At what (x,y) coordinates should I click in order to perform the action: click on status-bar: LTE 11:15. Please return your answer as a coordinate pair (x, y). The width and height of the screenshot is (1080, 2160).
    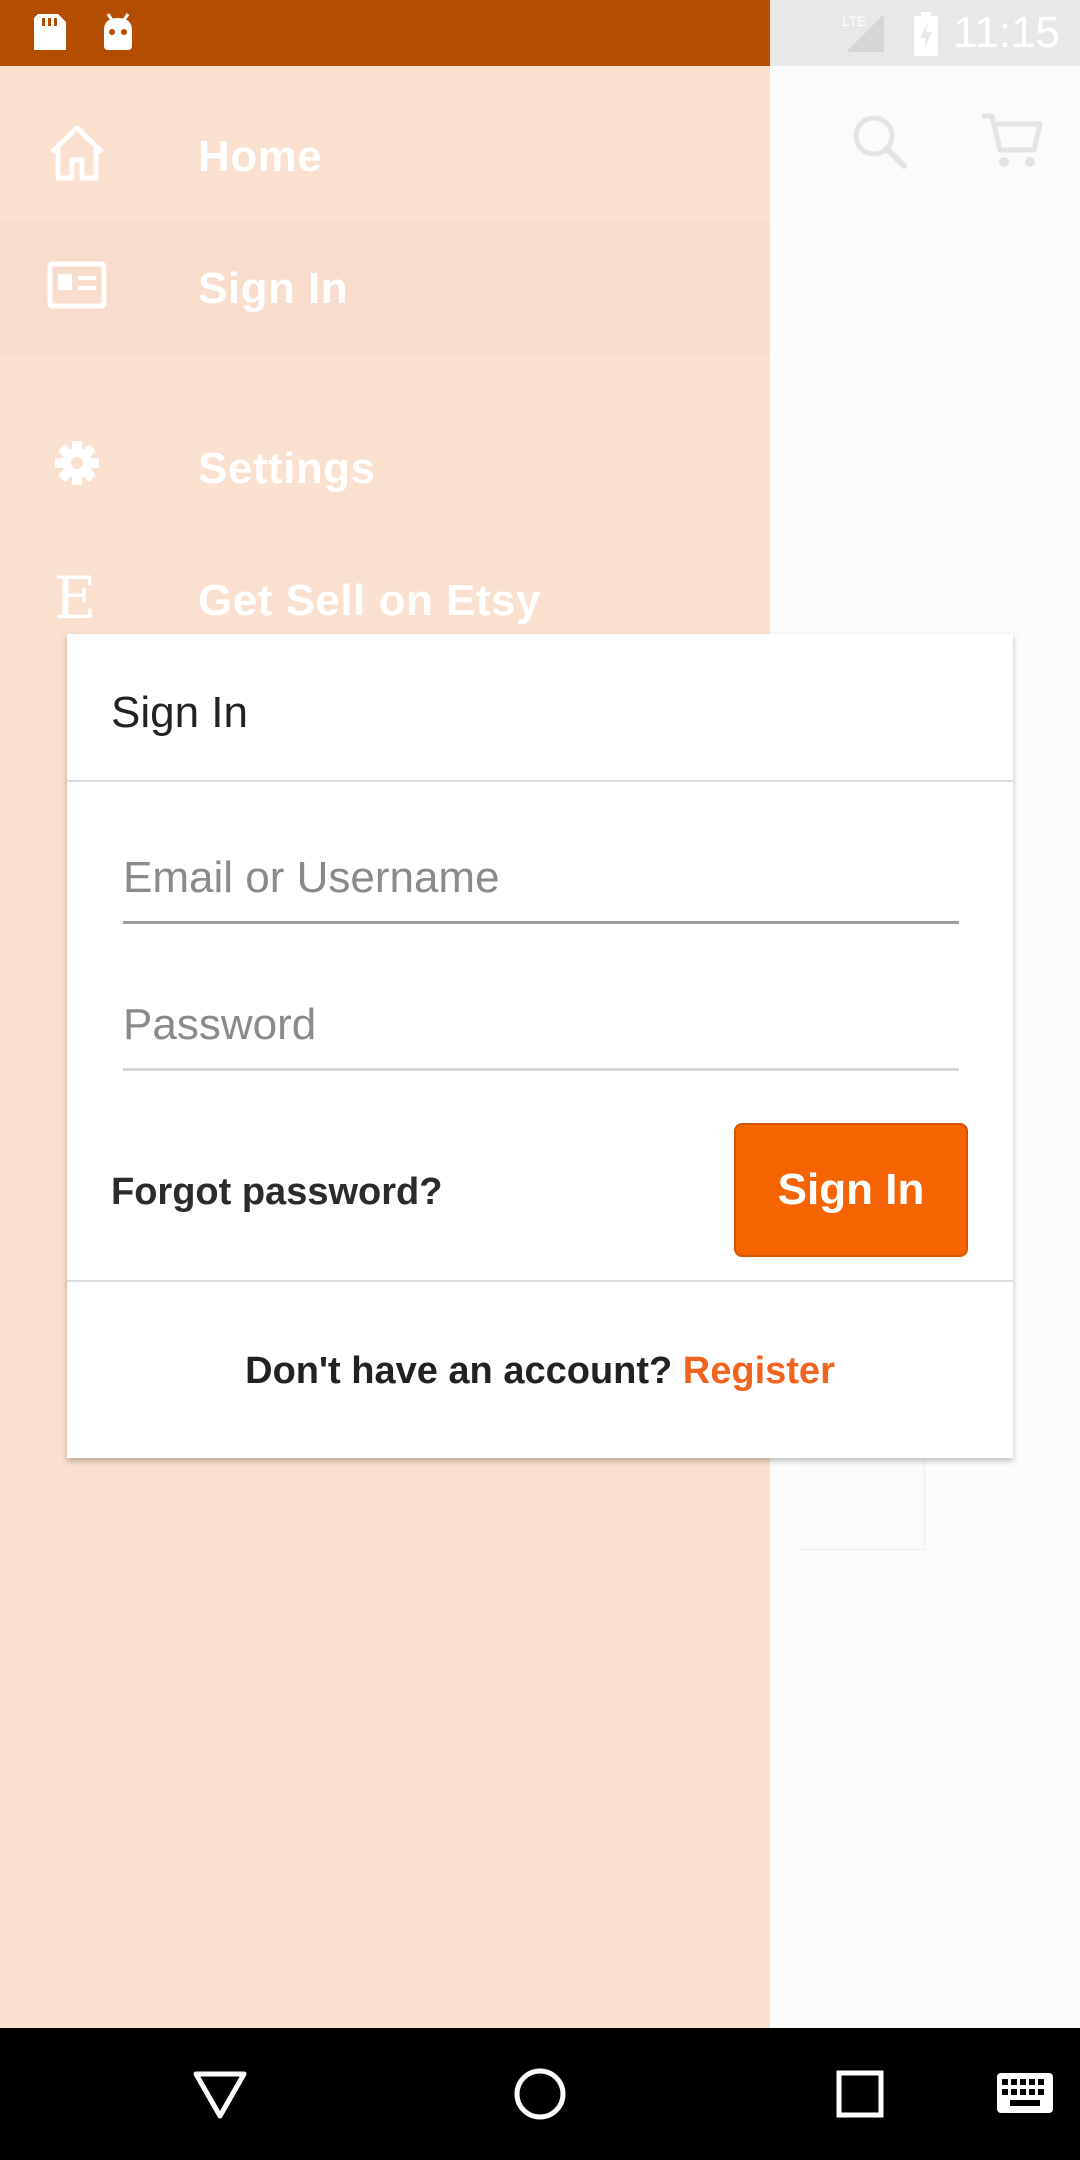
    Looking at the image, I should click on (540, 33).